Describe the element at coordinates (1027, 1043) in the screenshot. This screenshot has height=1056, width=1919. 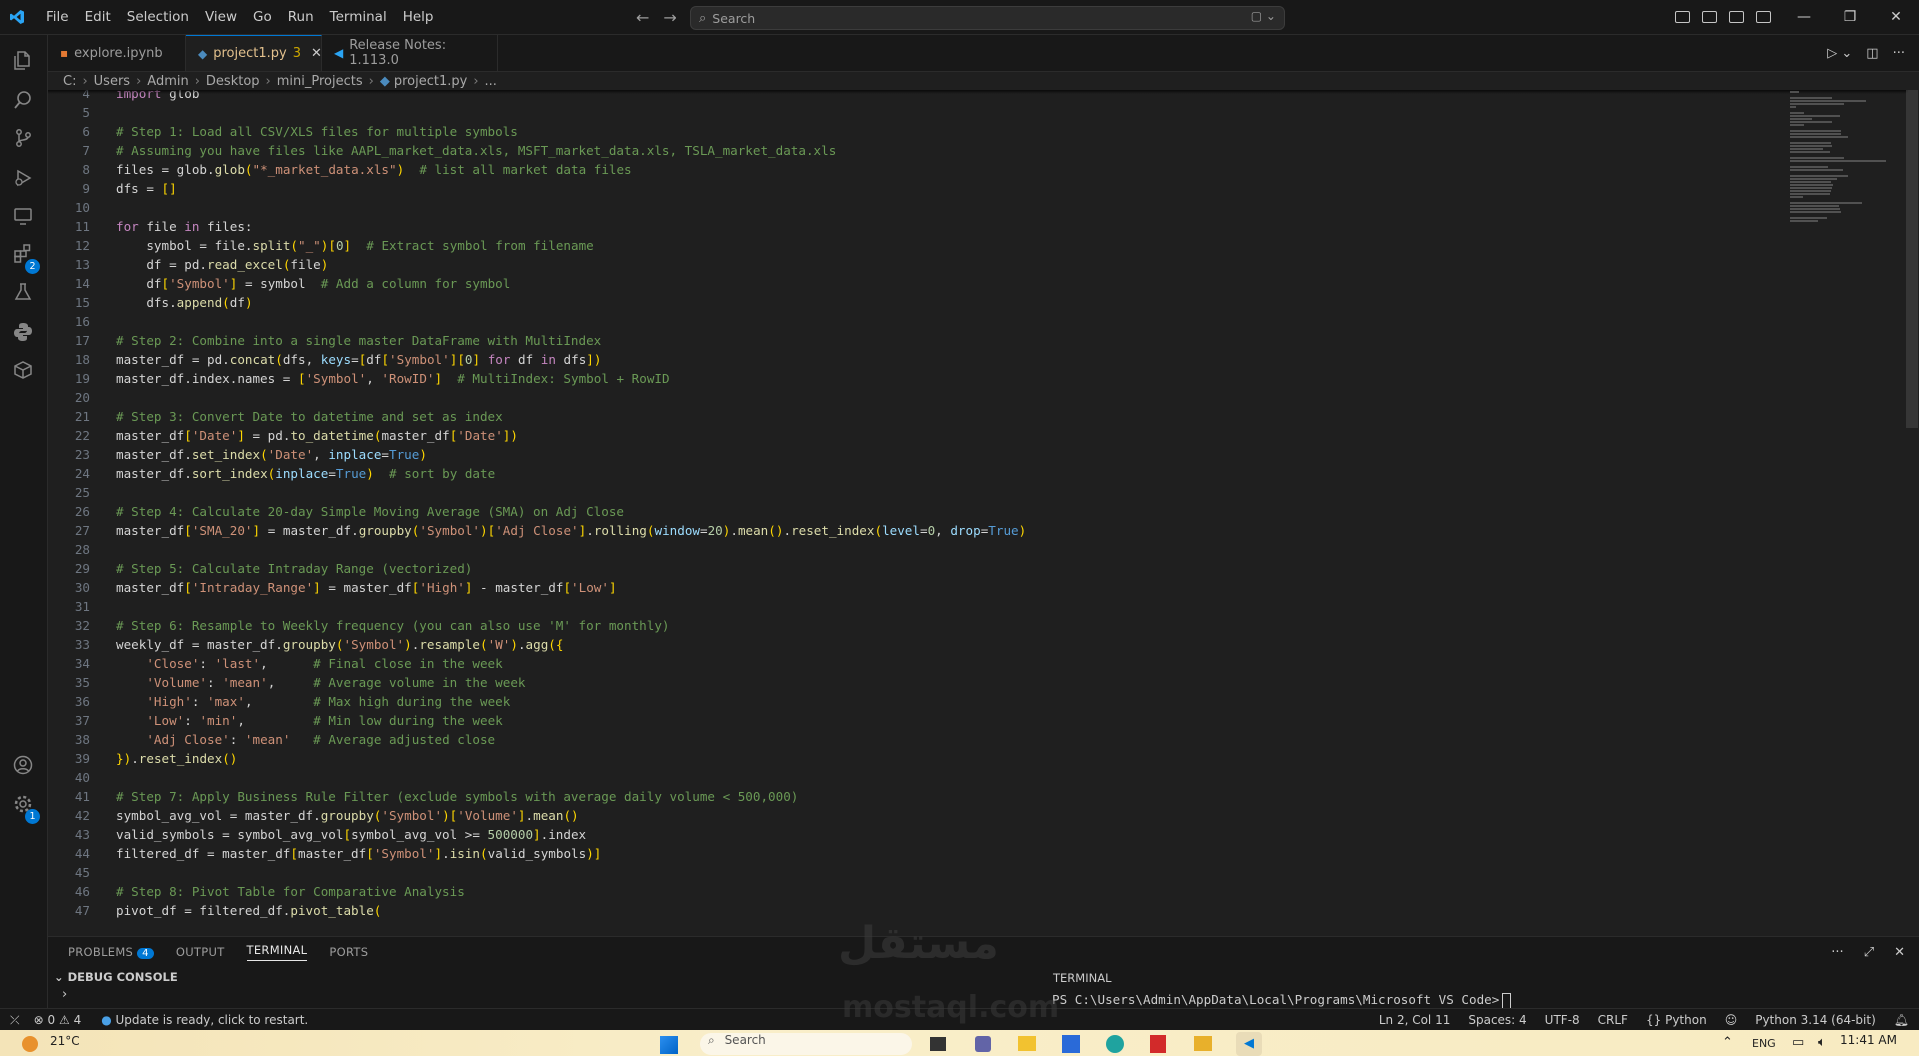
I see `file-explorer-icon` at that location.